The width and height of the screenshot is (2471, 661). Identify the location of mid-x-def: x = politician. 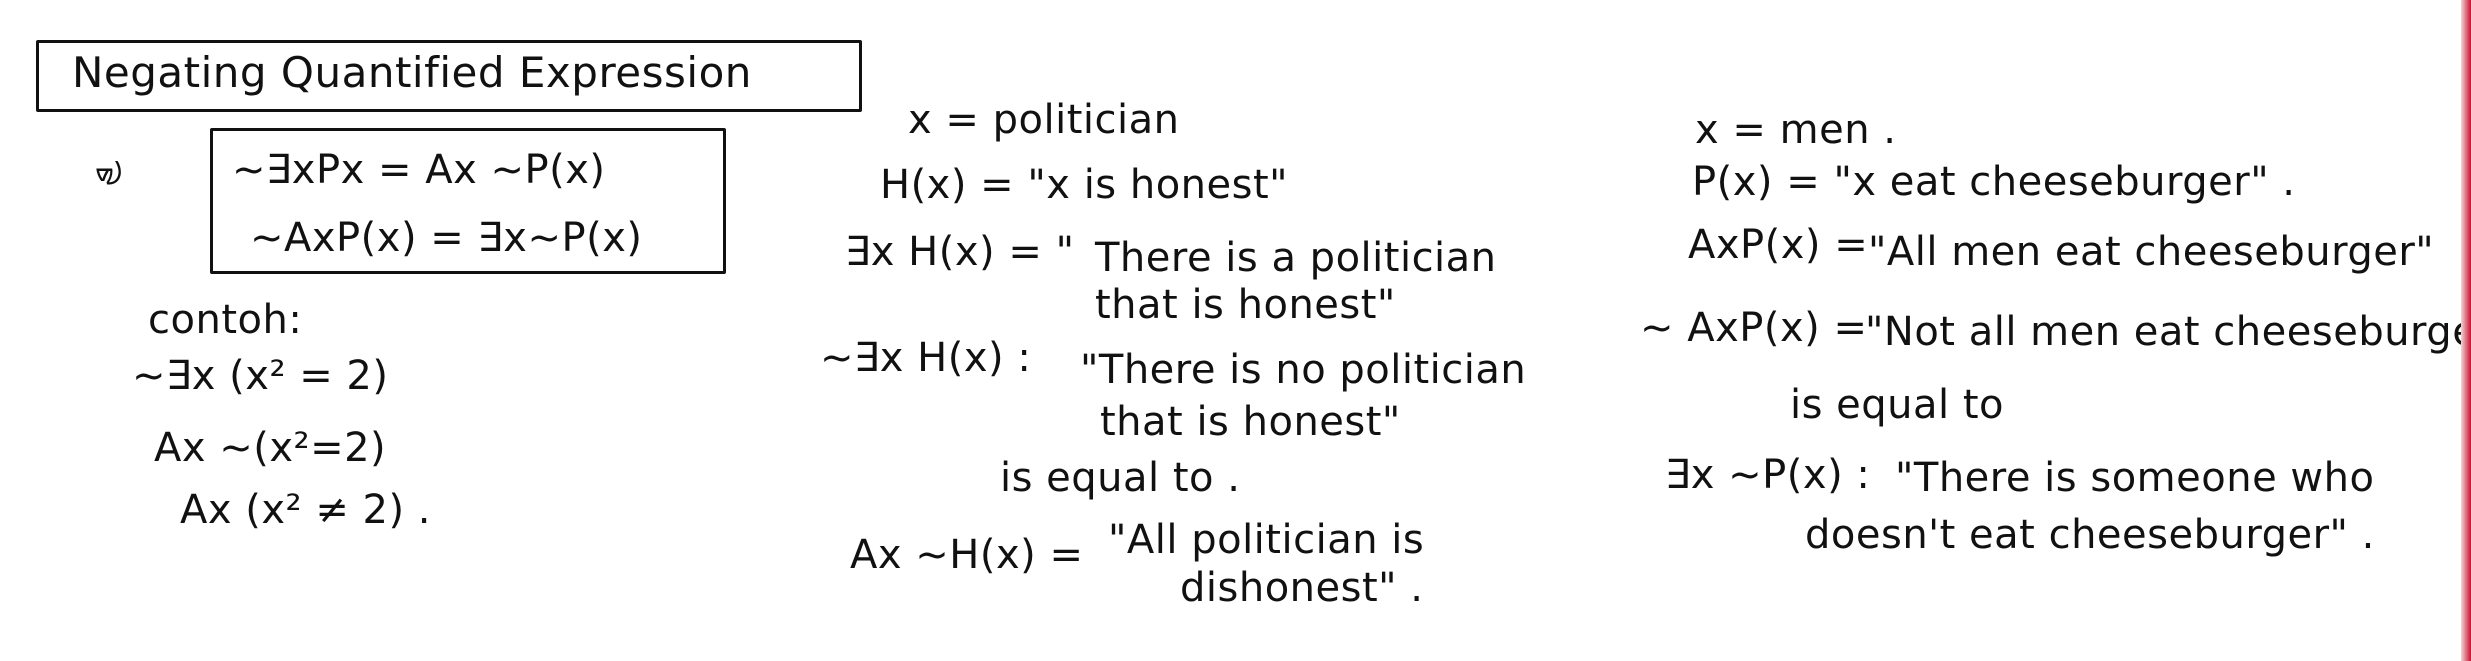
(1044, 120).